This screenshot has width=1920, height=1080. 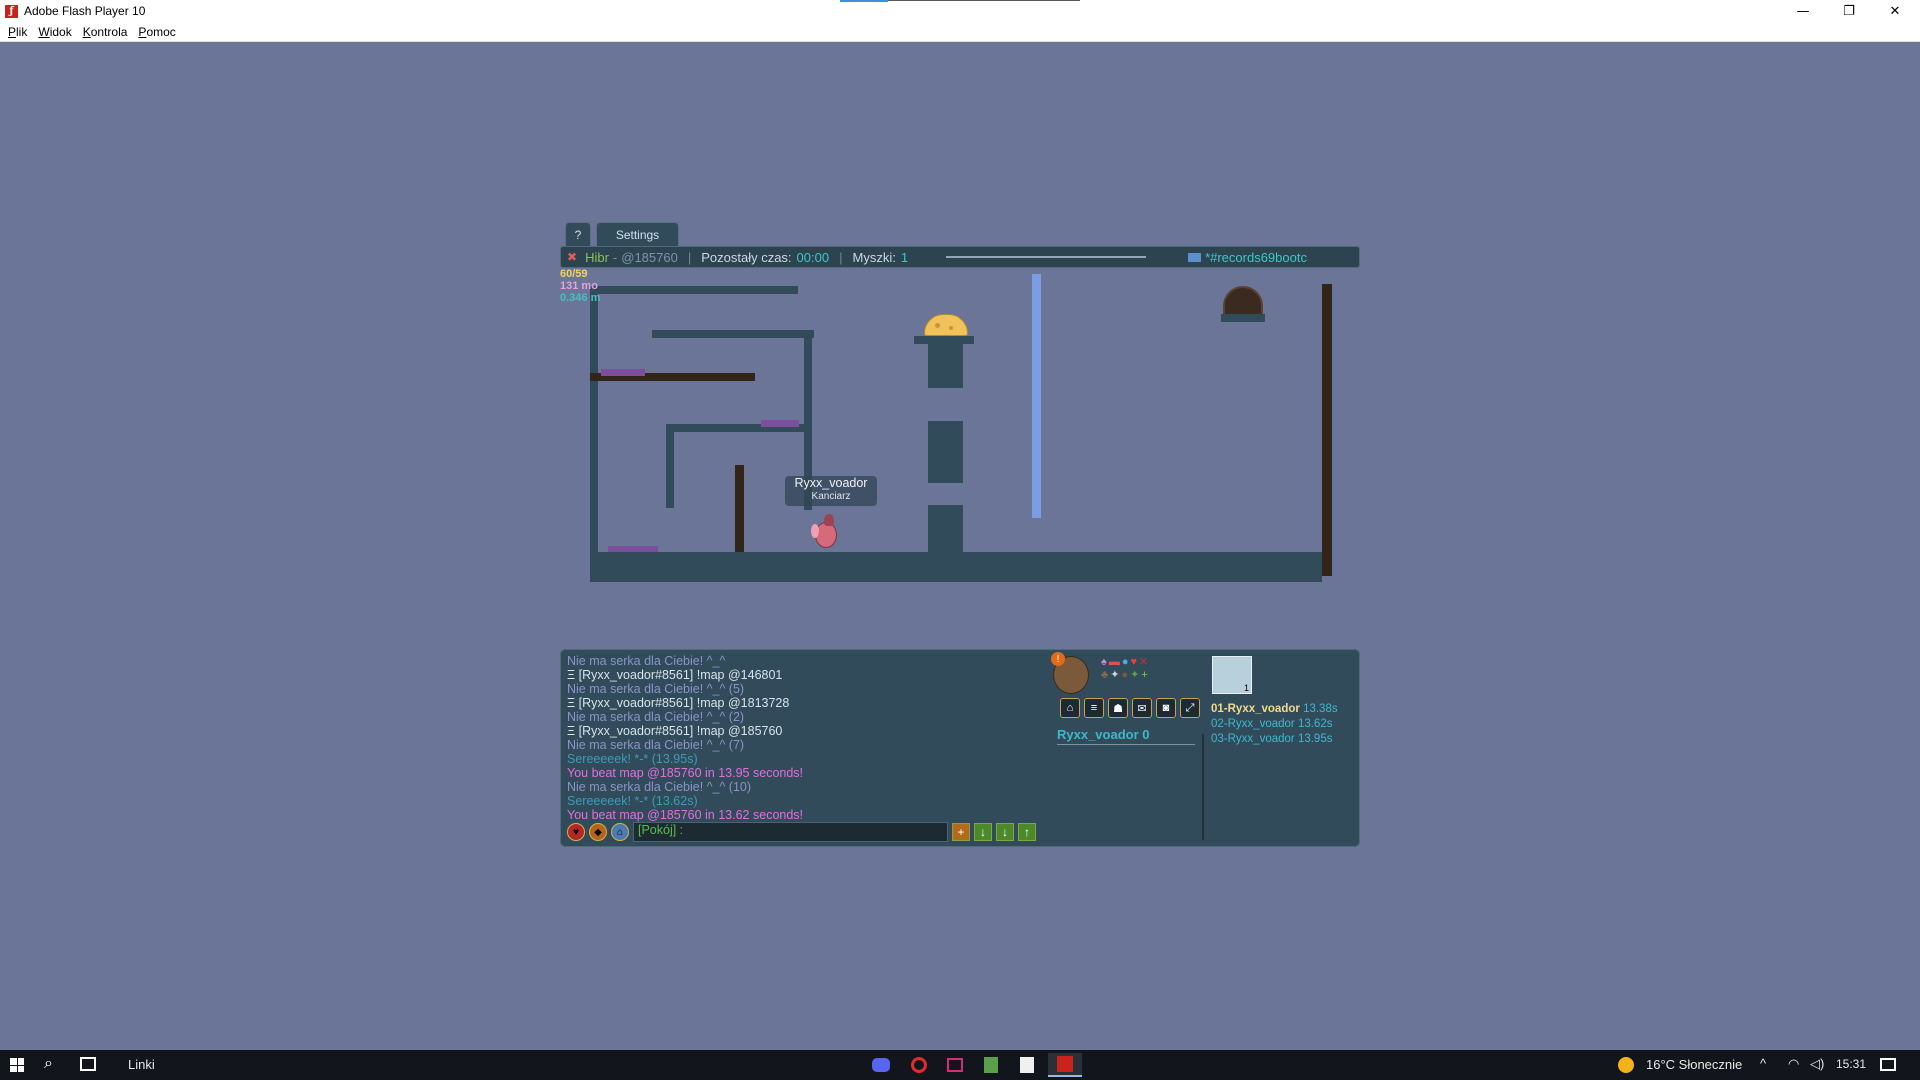 What do you see at coordinates (637, 234) in the screenshot?
I see `tab-settings: Settings` at bounding box center [637, 234].